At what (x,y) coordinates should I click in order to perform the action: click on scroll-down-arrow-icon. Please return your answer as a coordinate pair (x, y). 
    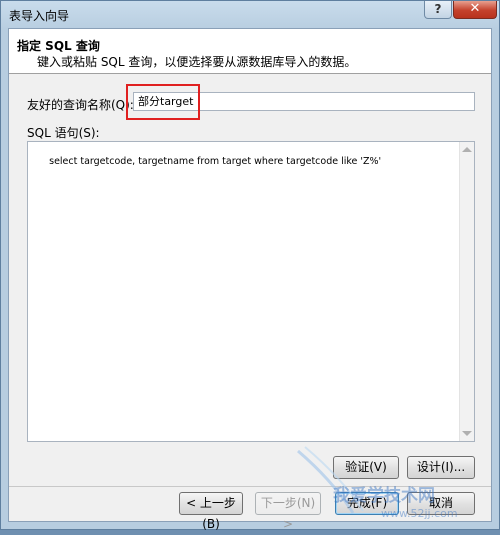
    Looking at the image, I should click on (467, 433).